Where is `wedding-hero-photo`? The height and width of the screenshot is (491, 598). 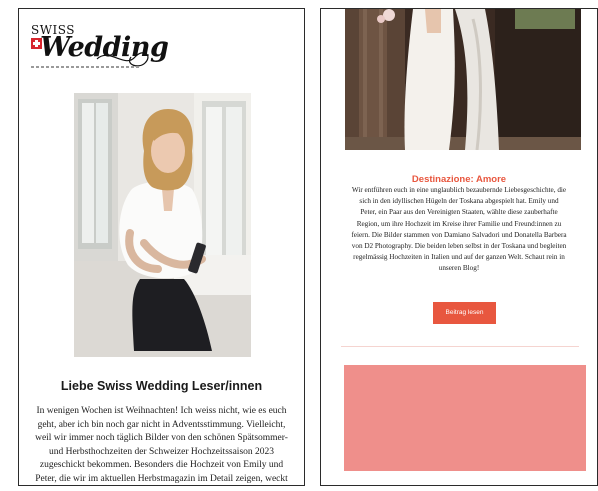
wedding-hero-photo is located at coordinates (463, 79).